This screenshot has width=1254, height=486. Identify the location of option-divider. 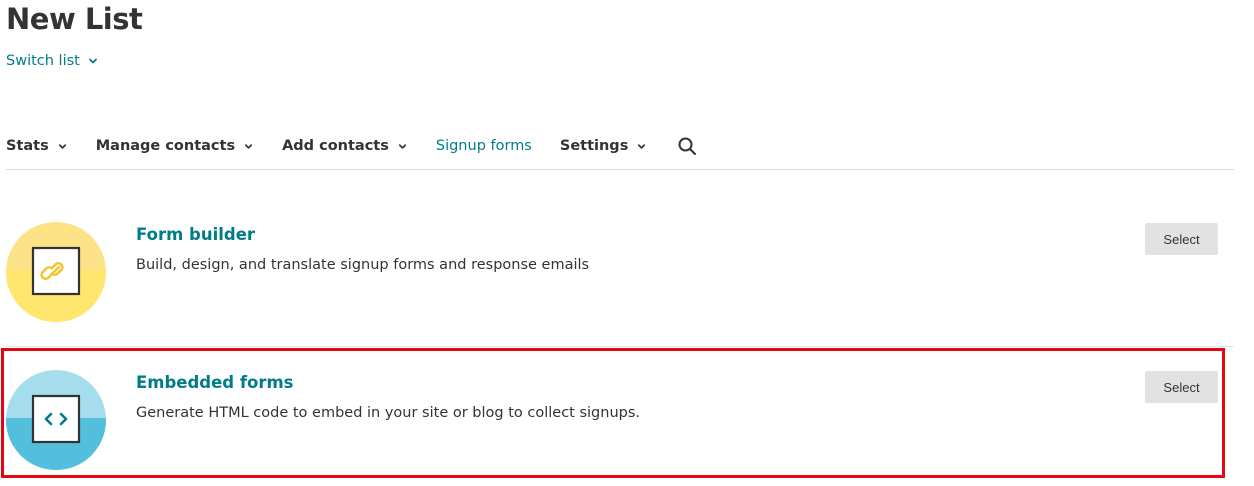
(620, 346).